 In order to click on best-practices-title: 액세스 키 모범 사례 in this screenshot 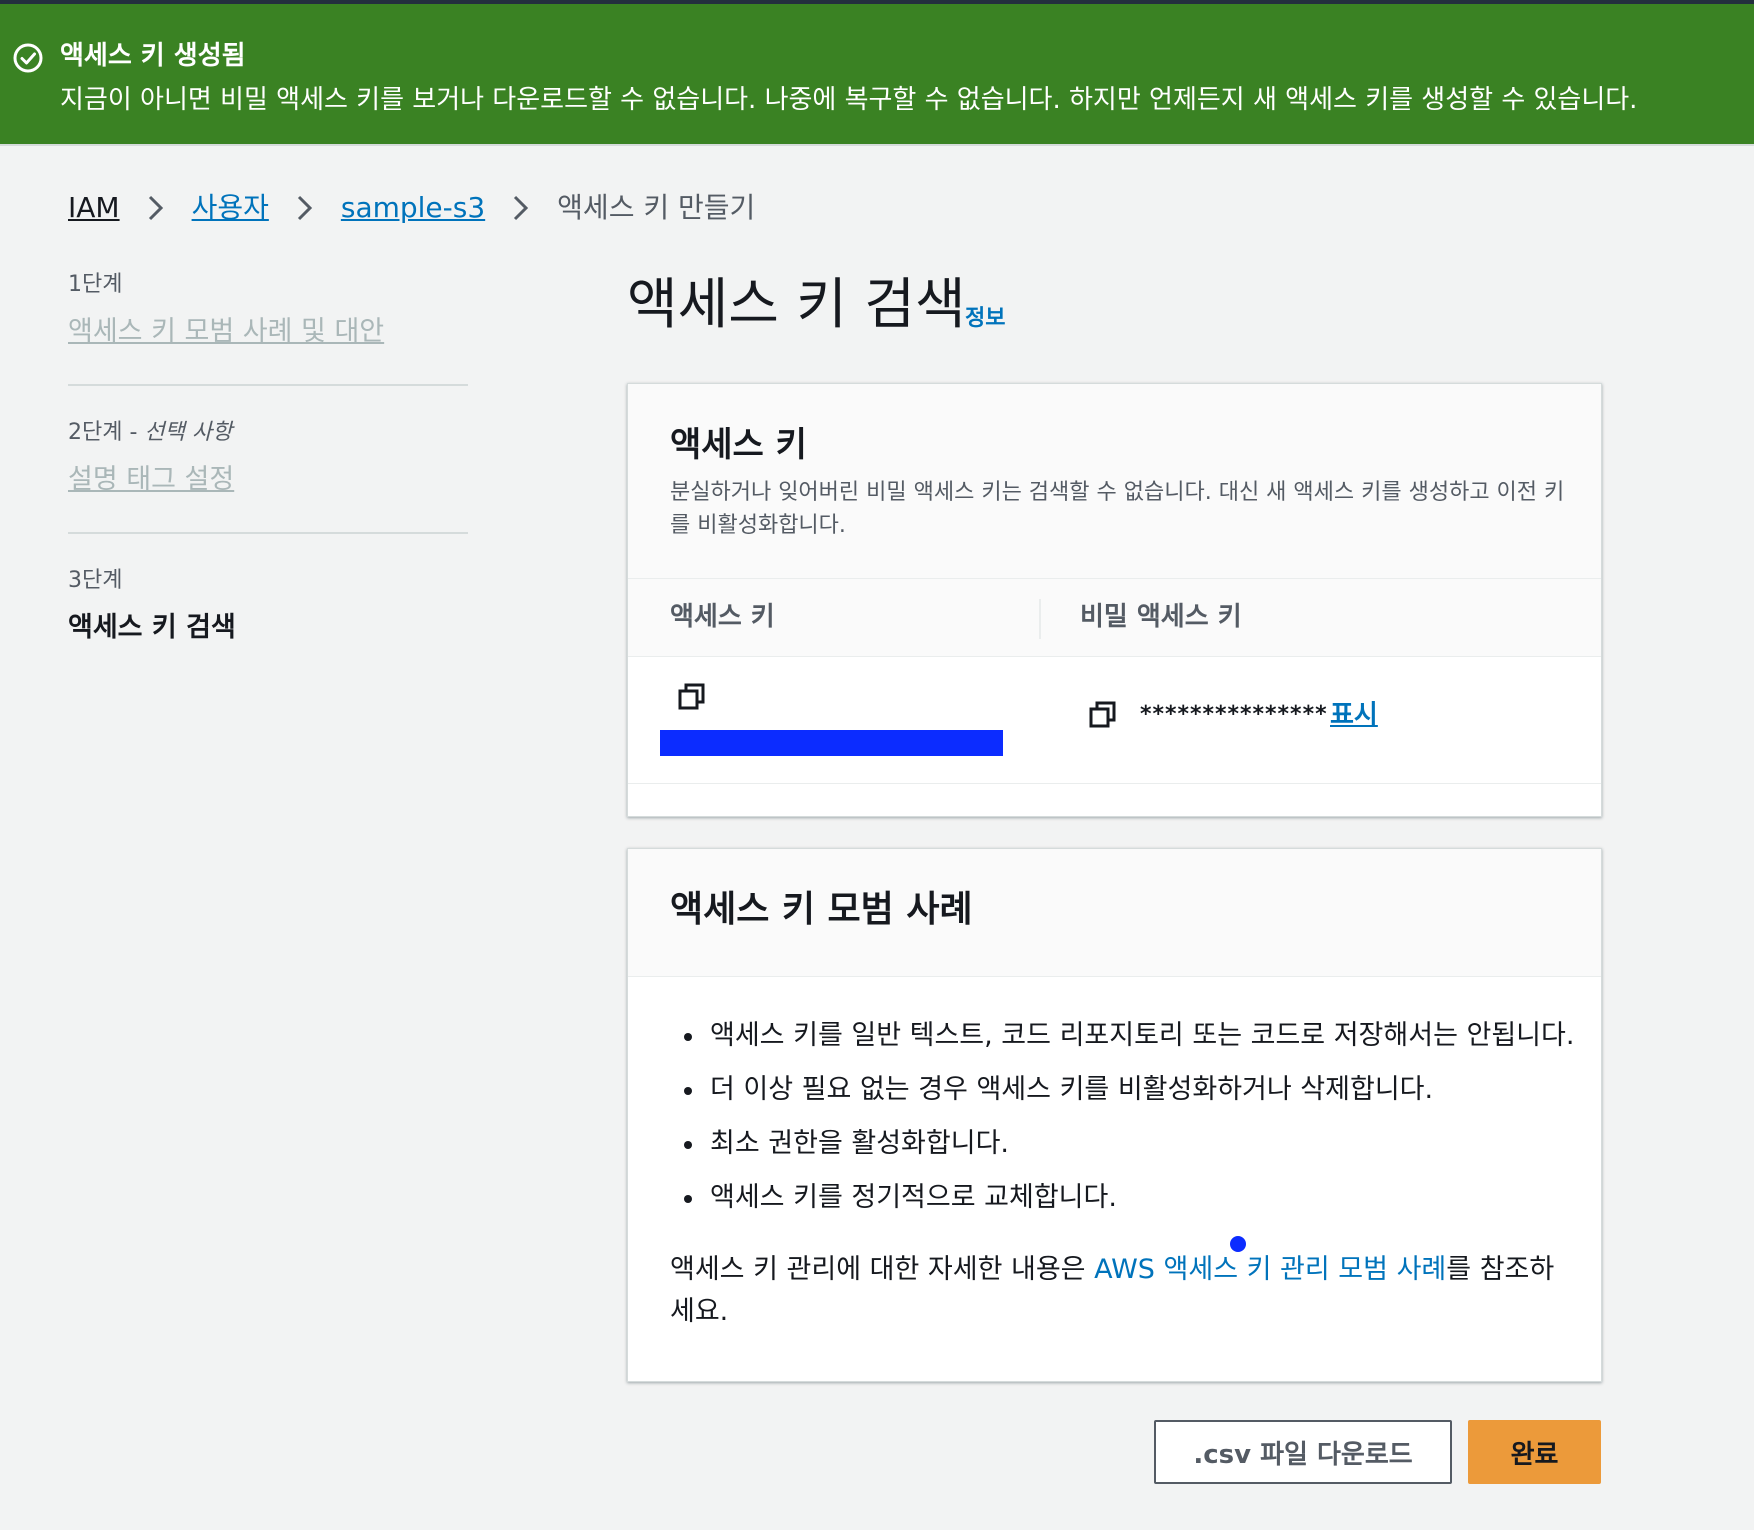, I will do `click(821, 909)`.